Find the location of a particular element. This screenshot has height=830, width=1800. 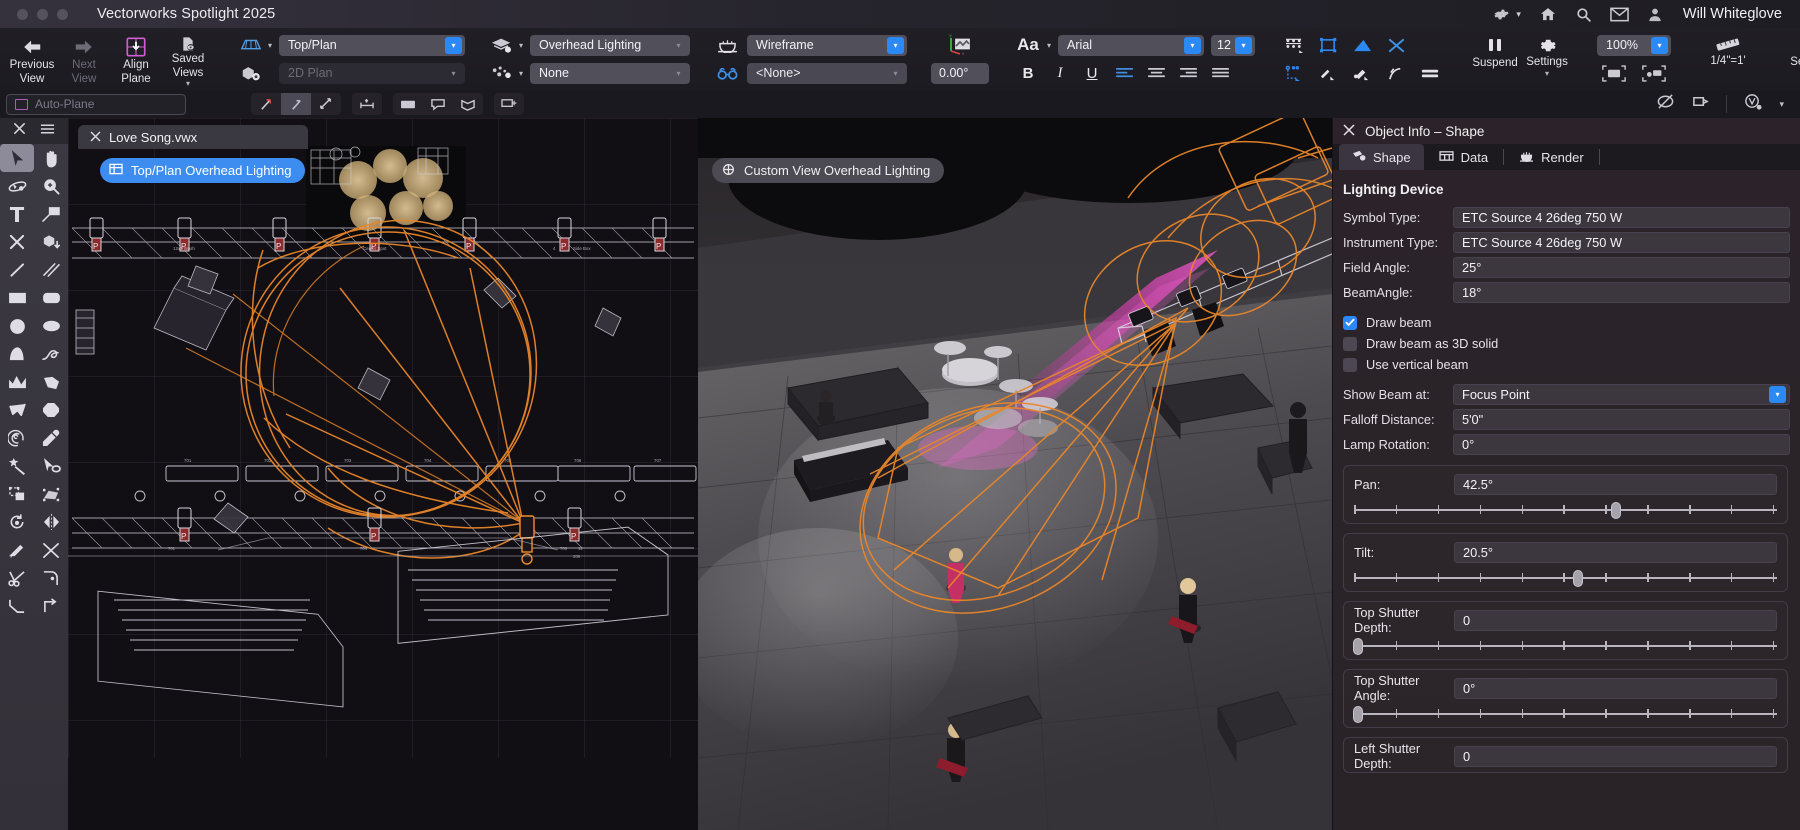

checkbox-vertical-beam: Use vertical beam is located at coordinates (1566, 364).